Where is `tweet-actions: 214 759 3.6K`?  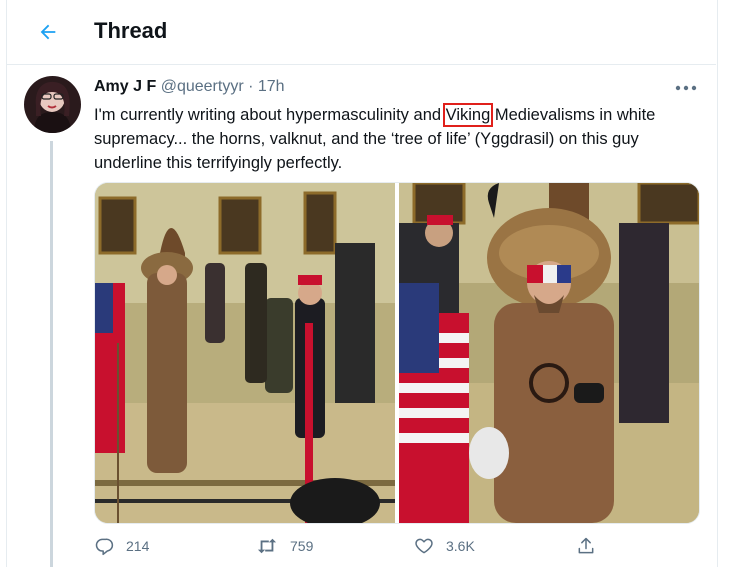
tweet-actions: 214 759 3.6K is located at coordinates (354, 546).